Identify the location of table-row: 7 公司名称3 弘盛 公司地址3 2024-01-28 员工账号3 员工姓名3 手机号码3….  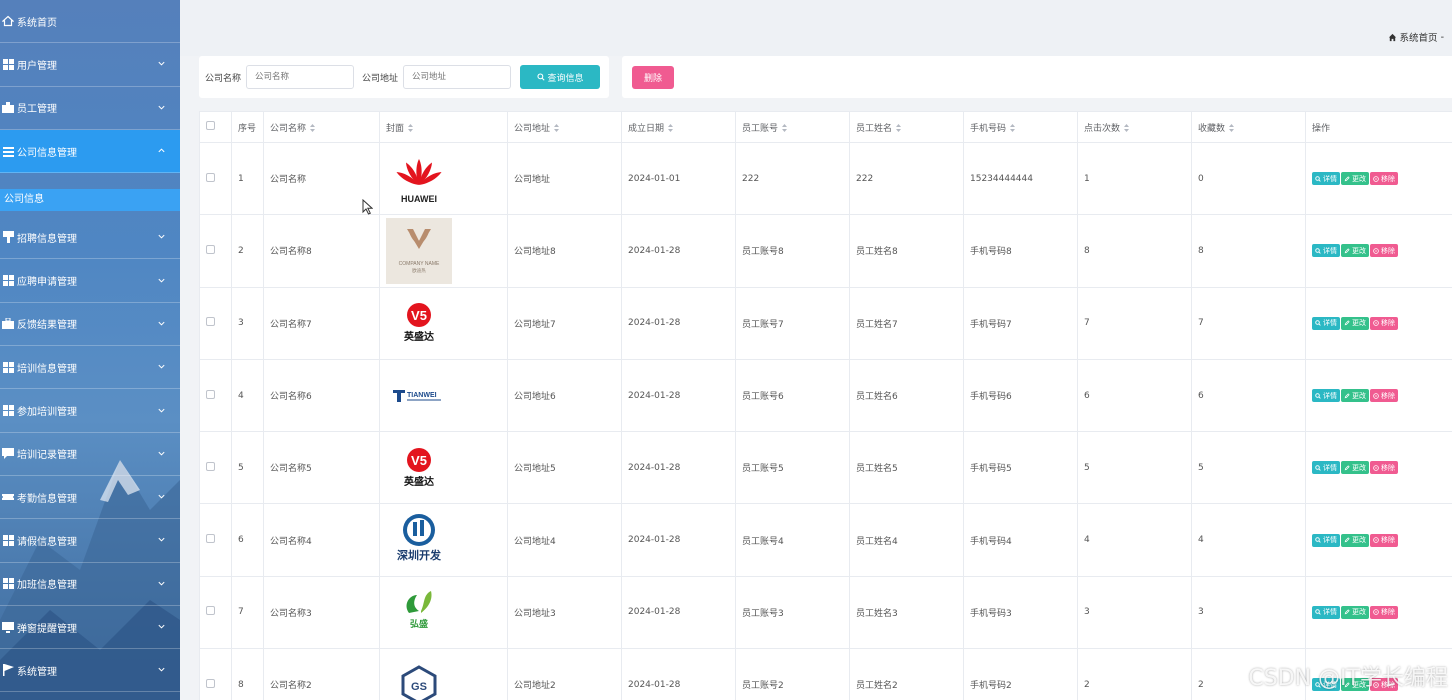
(825, 612).